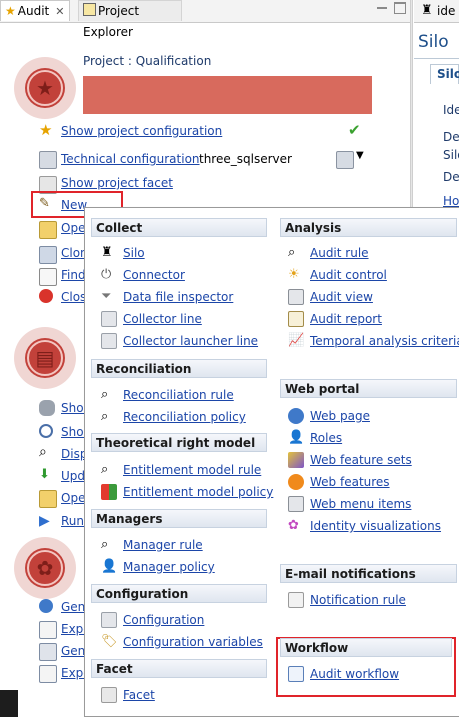  What do you see at coordinates (89, 9) in the screenshot?
I see `project-explorer-icon` at bounding box center [89, 9].